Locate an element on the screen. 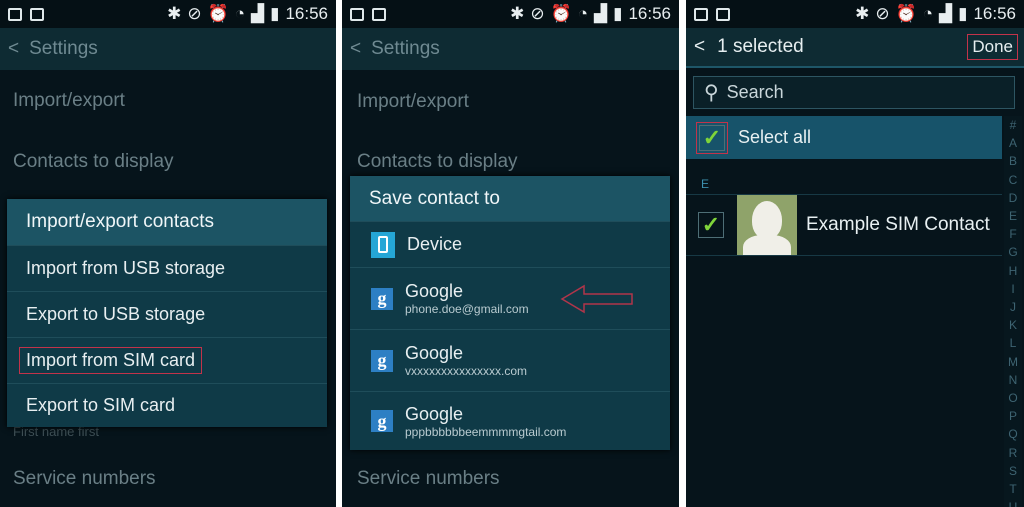 Image resolution: width=1024 pixels, height=507 pixels. index-letter: P is located at coordinates (1013, 416).